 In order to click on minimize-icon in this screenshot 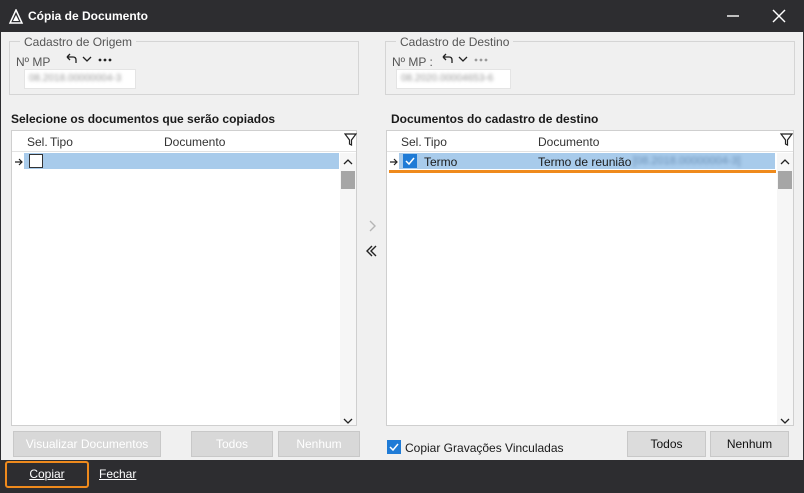, I will do `click(733, 16)`.